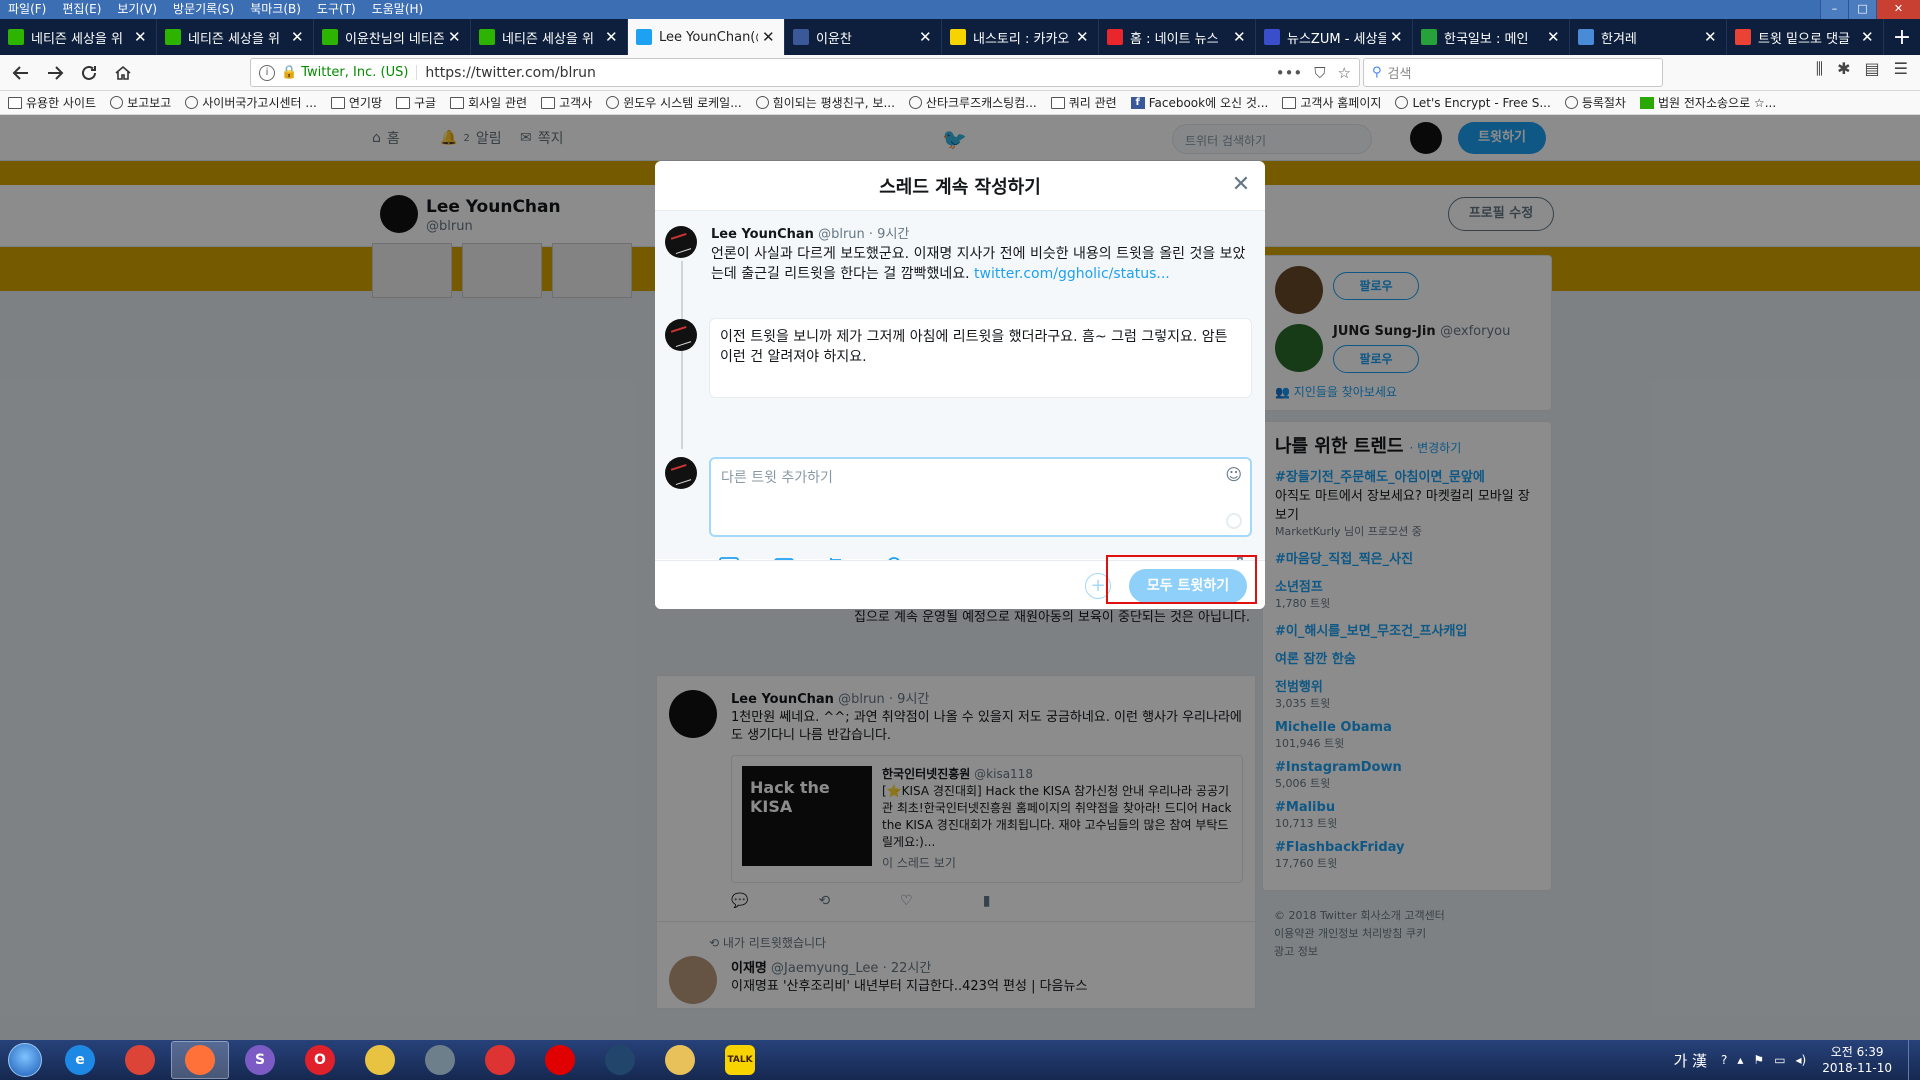  I want to click on bookmark-item: 연기땅, so click(356, 102).